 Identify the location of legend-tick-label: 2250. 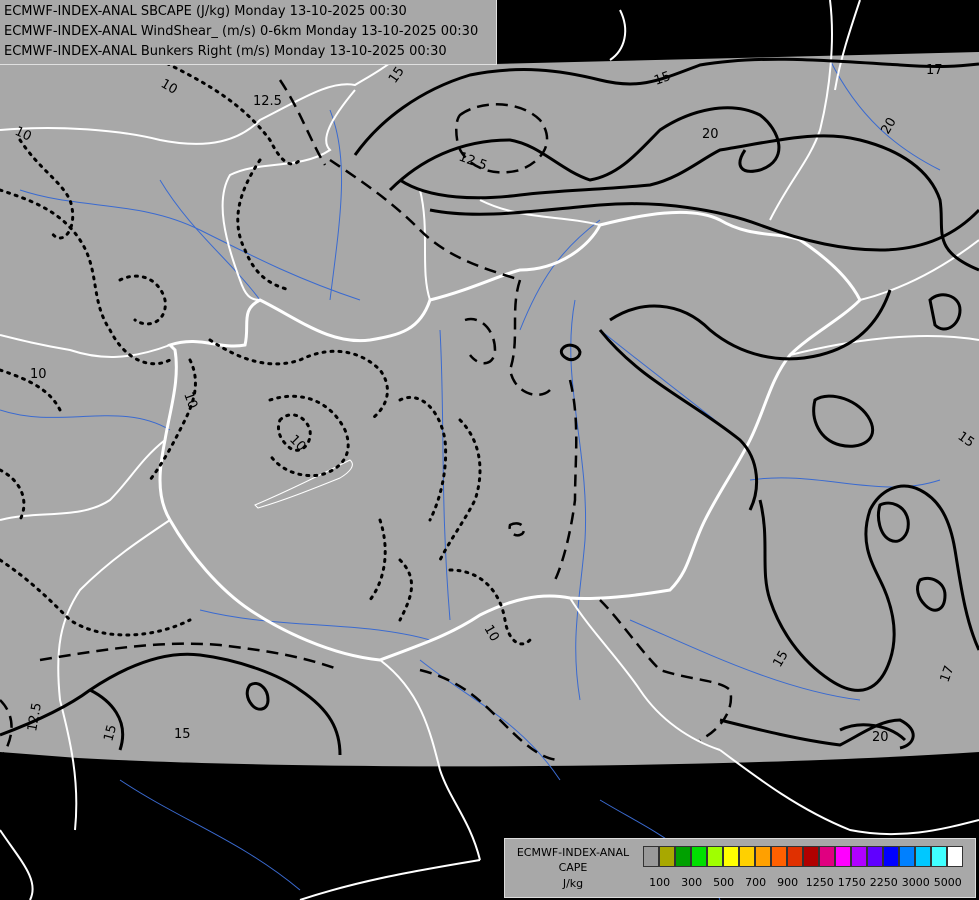
(883, 882).